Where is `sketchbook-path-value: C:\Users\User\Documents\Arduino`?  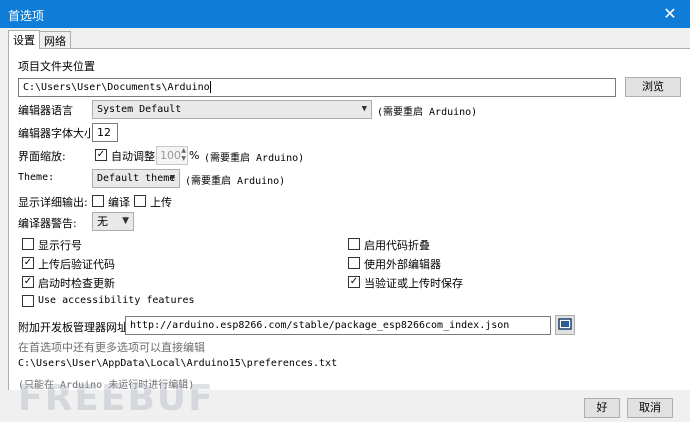
sketchbook-path-value: C:\Users\User\Documents\Arduino is located at coordinates (116, 87).